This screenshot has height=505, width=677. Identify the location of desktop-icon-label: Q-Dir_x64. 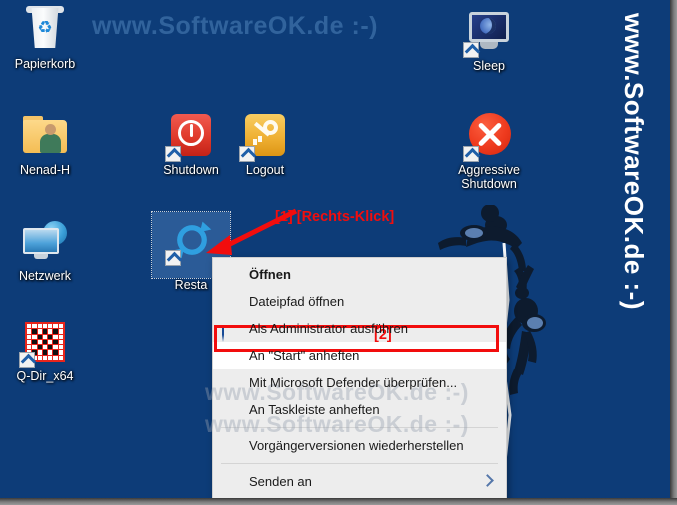
(45, 376).